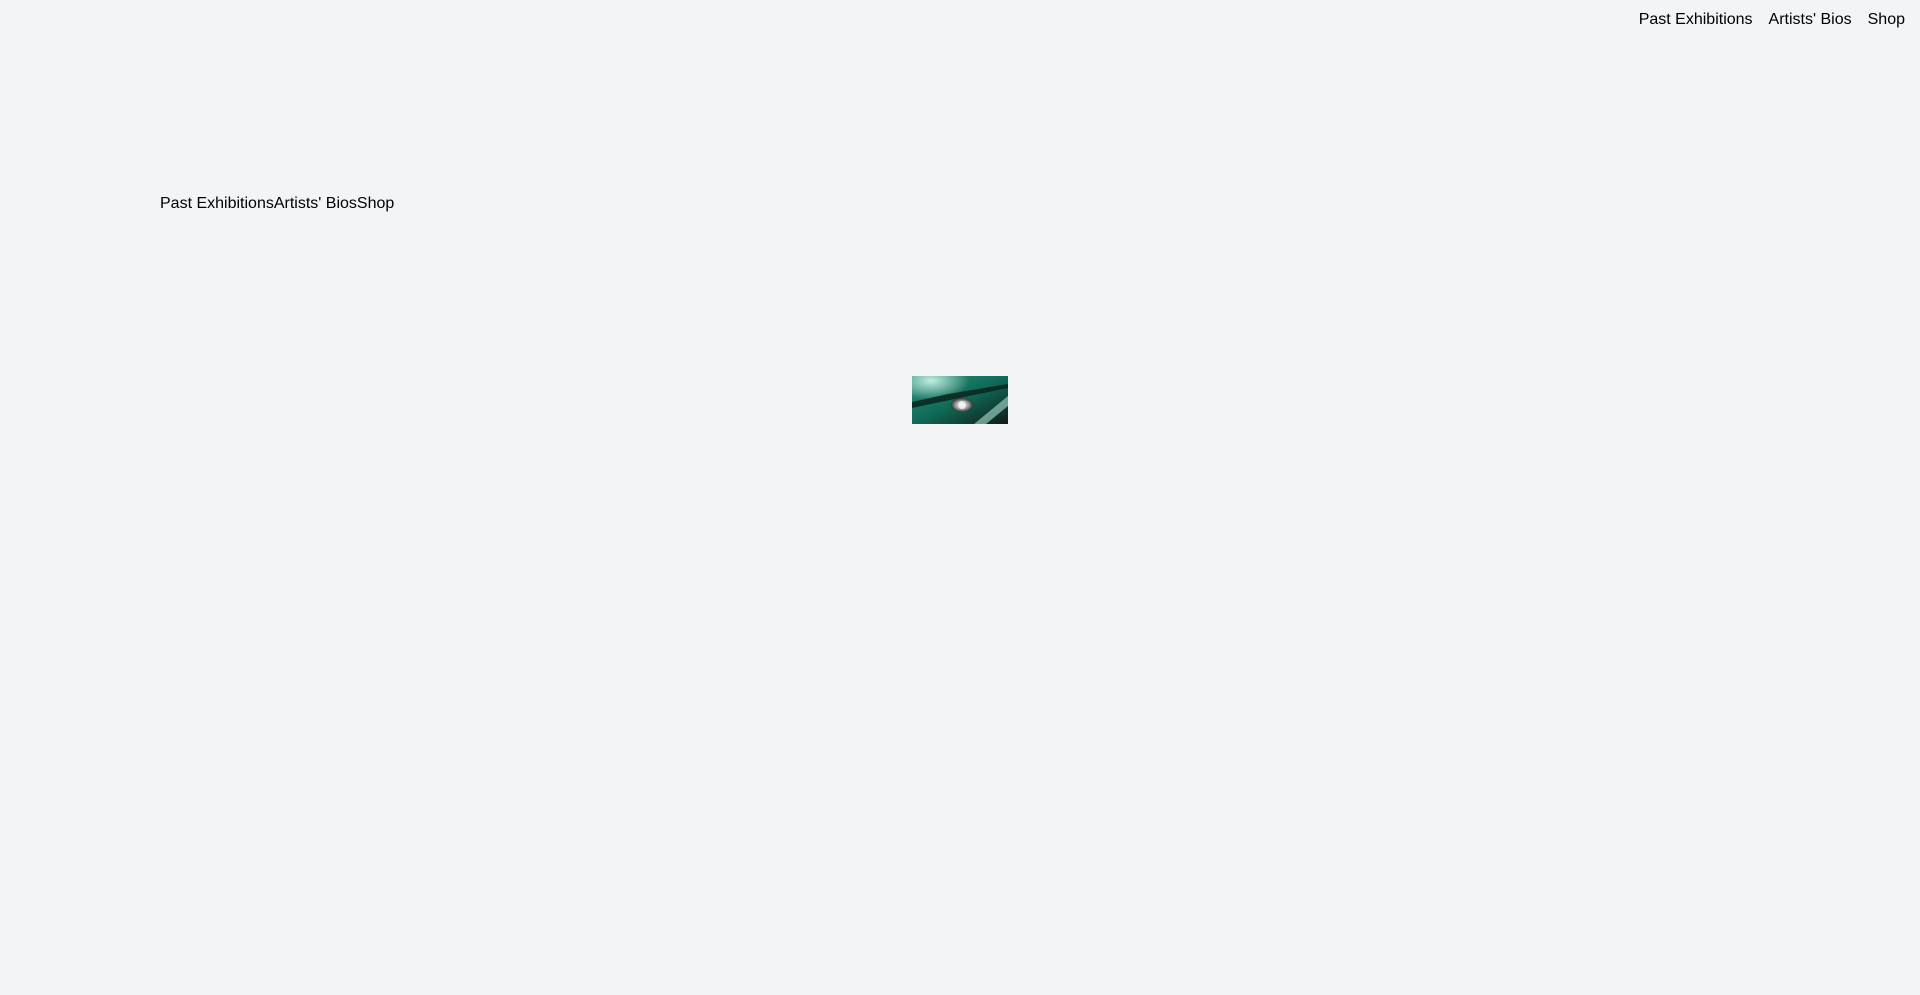 The height and width of the screenshot is (995, 1920). I want to click on inline-nav-artists-bios-link: Artists' Bios, so click(315, 204).